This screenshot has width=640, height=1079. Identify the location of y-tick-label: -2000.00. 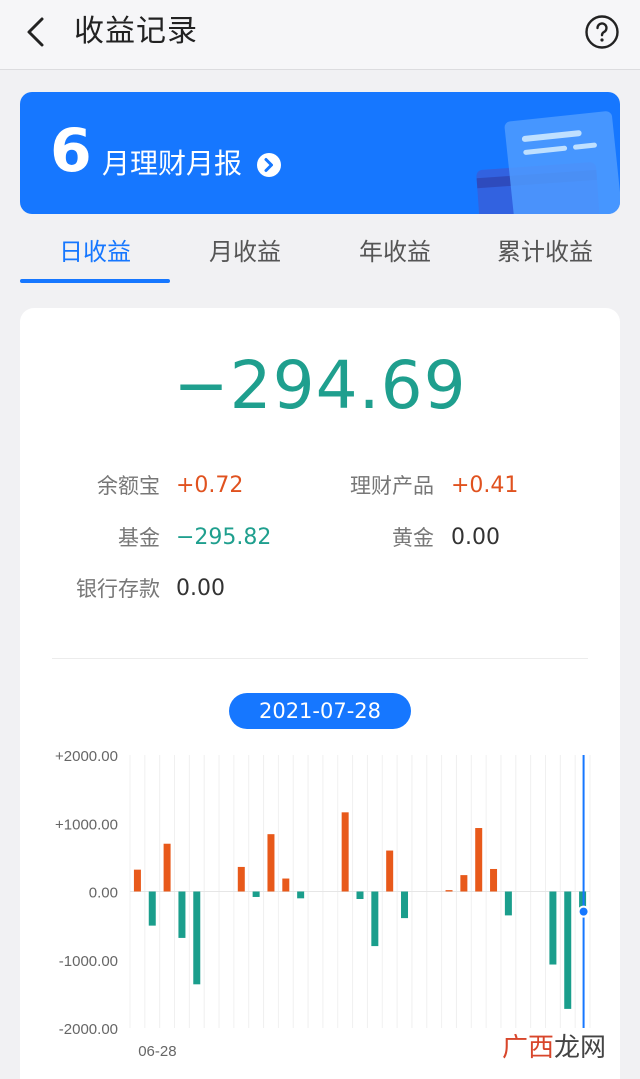
(88, 1029).